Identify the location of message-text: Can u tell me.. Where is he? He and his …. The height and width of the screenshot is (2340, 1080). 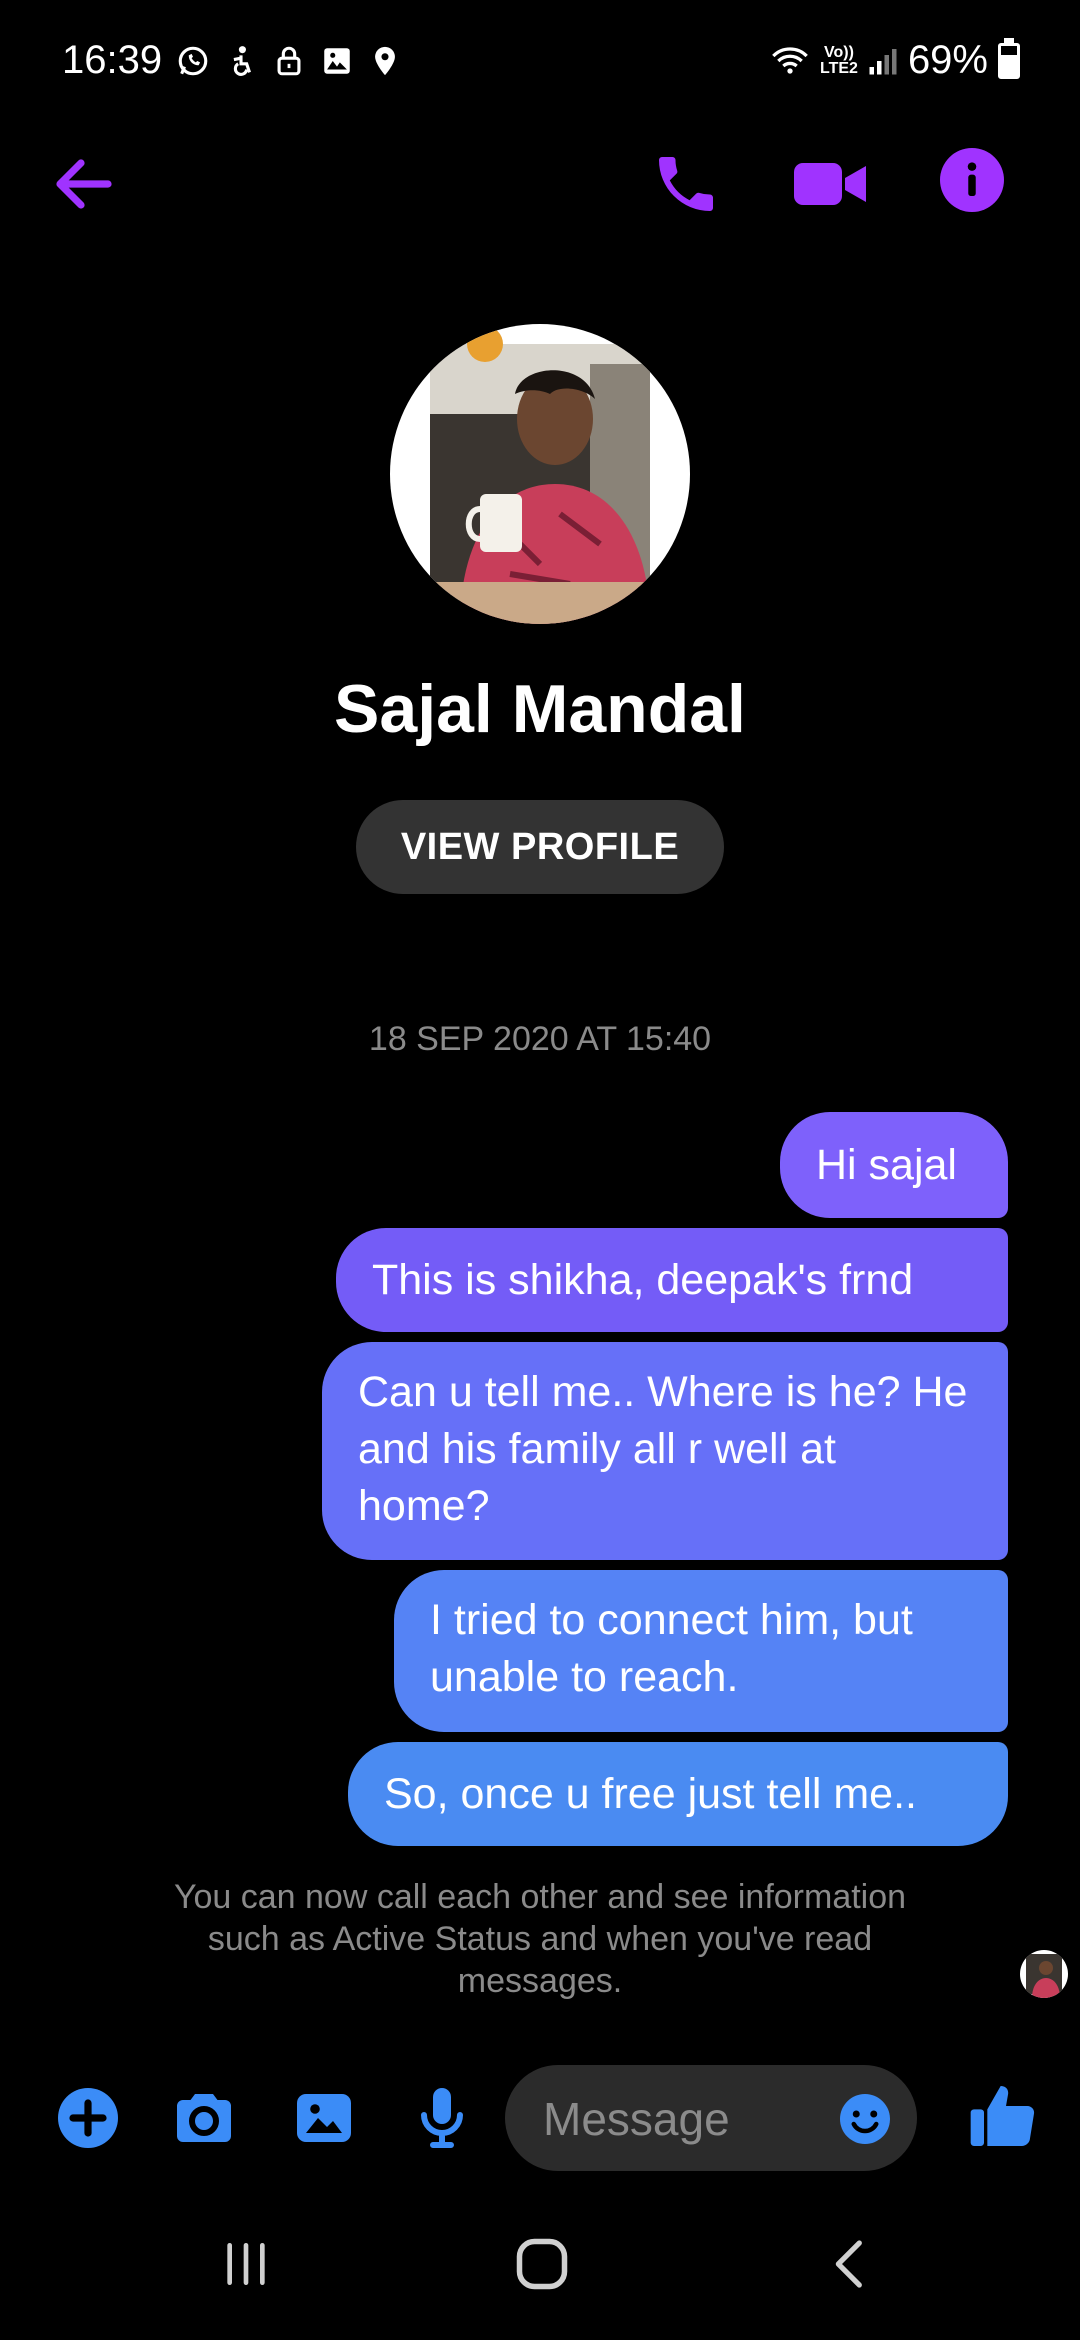
(663, 1449).